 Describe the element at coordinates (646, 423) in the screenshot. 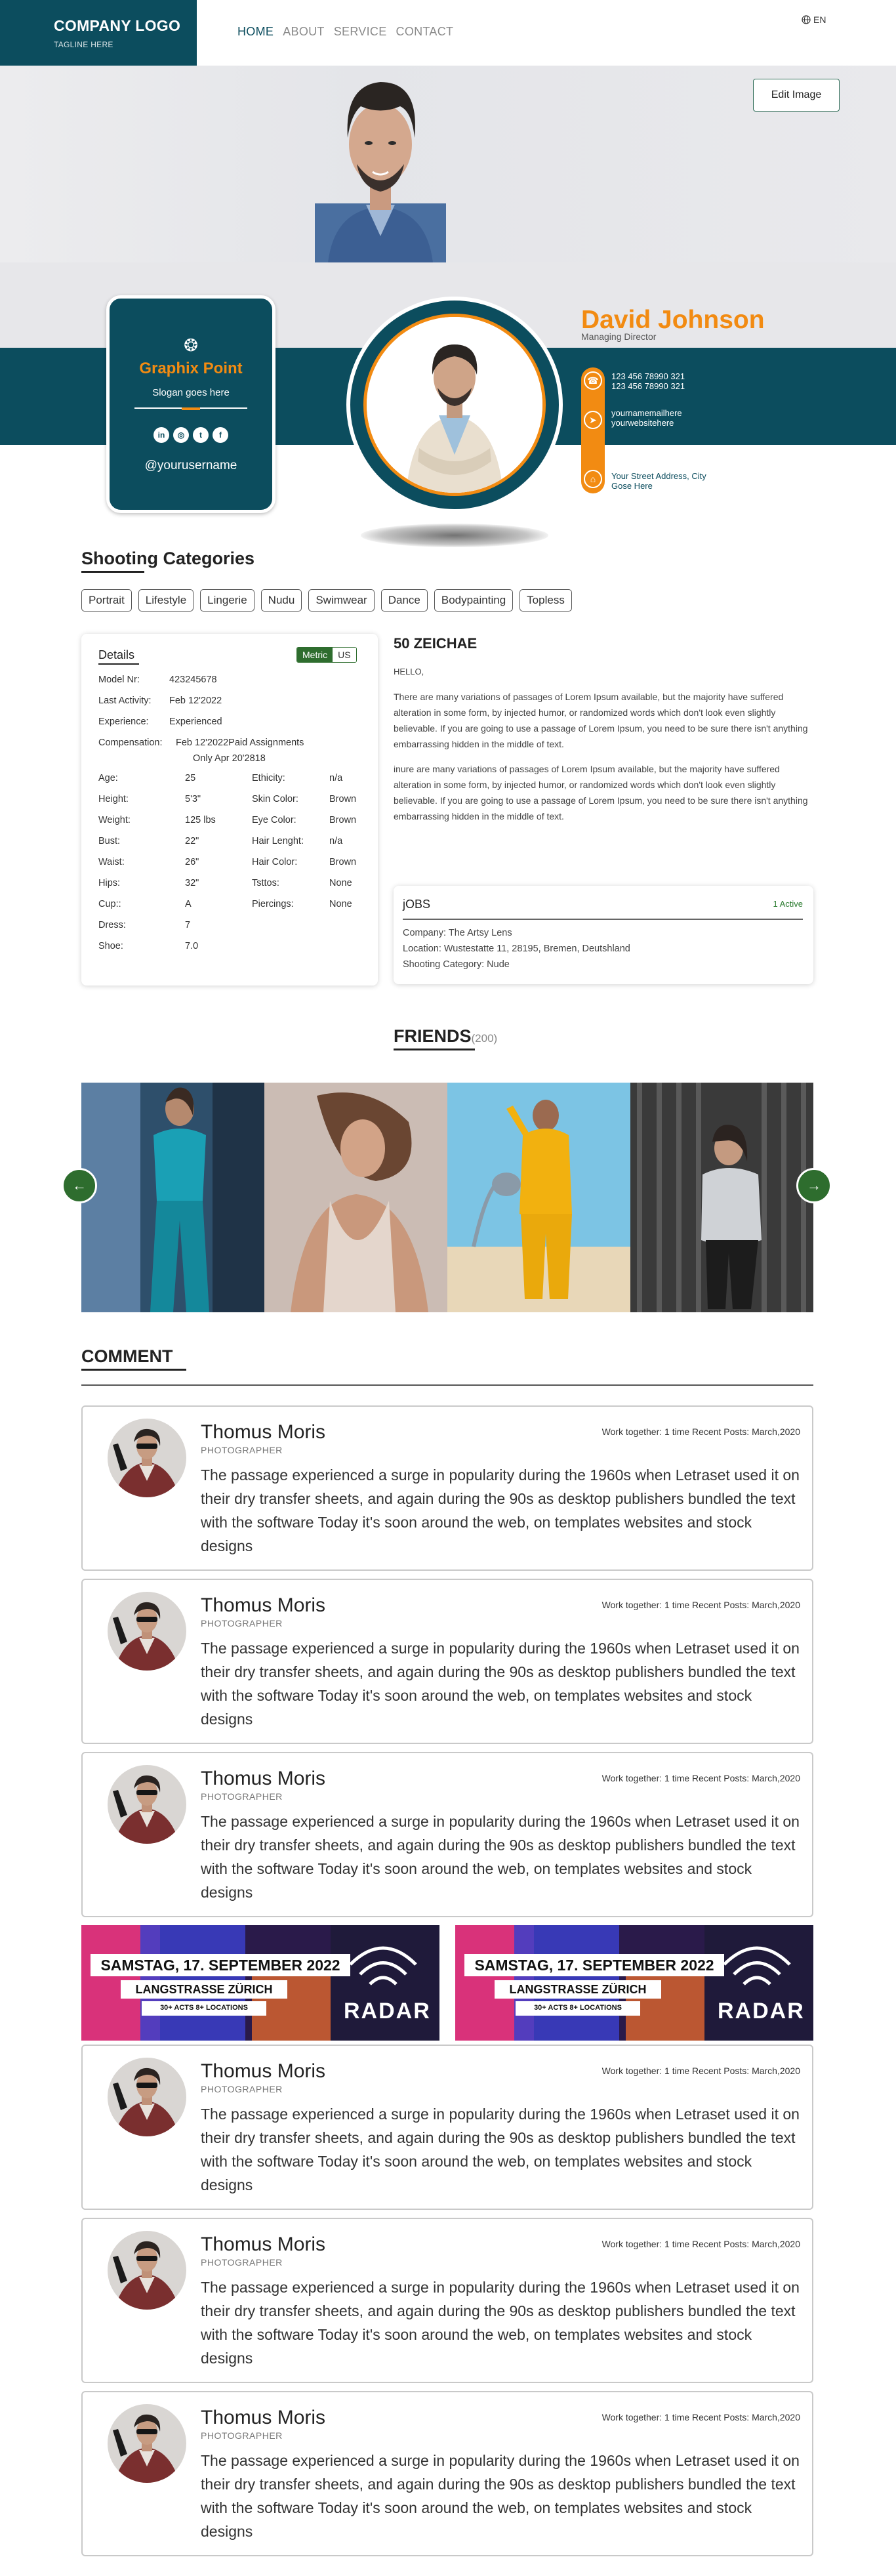

I see `website-link: yourwebsitehere` at that location.